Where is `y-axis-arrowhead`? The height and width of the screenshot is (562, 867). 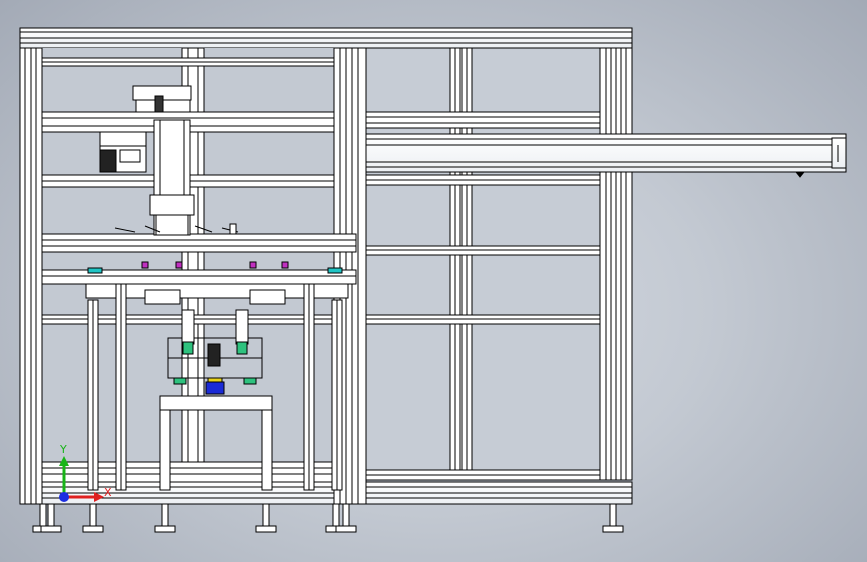 y-axis-arrowhead is located at coordinates (64, 461).